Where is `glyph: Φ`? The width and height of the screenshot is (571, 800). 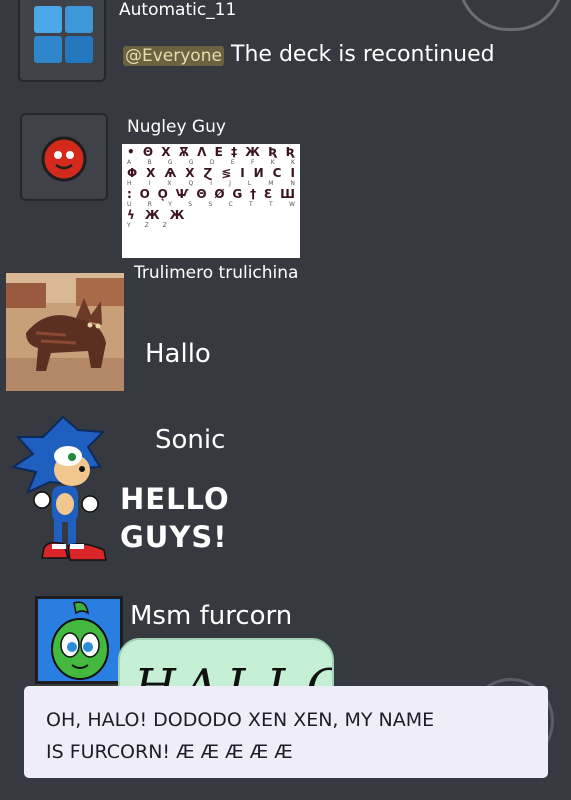 glyph: Φ is located at coordinates (132, 173).